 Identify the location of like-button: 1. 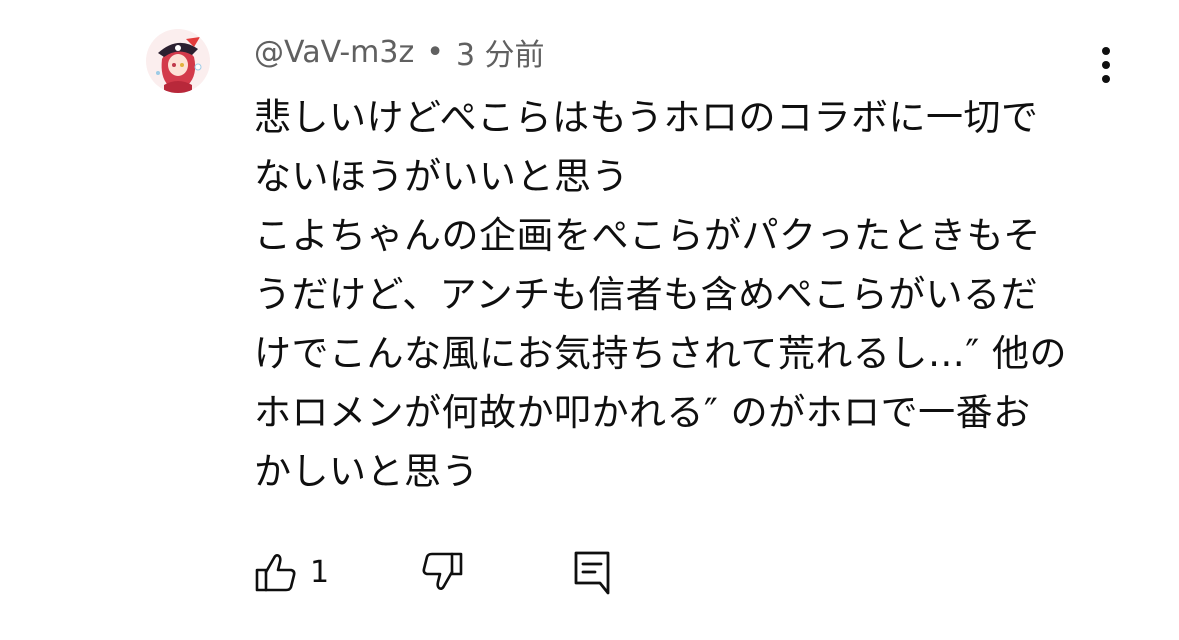
(291, 572).